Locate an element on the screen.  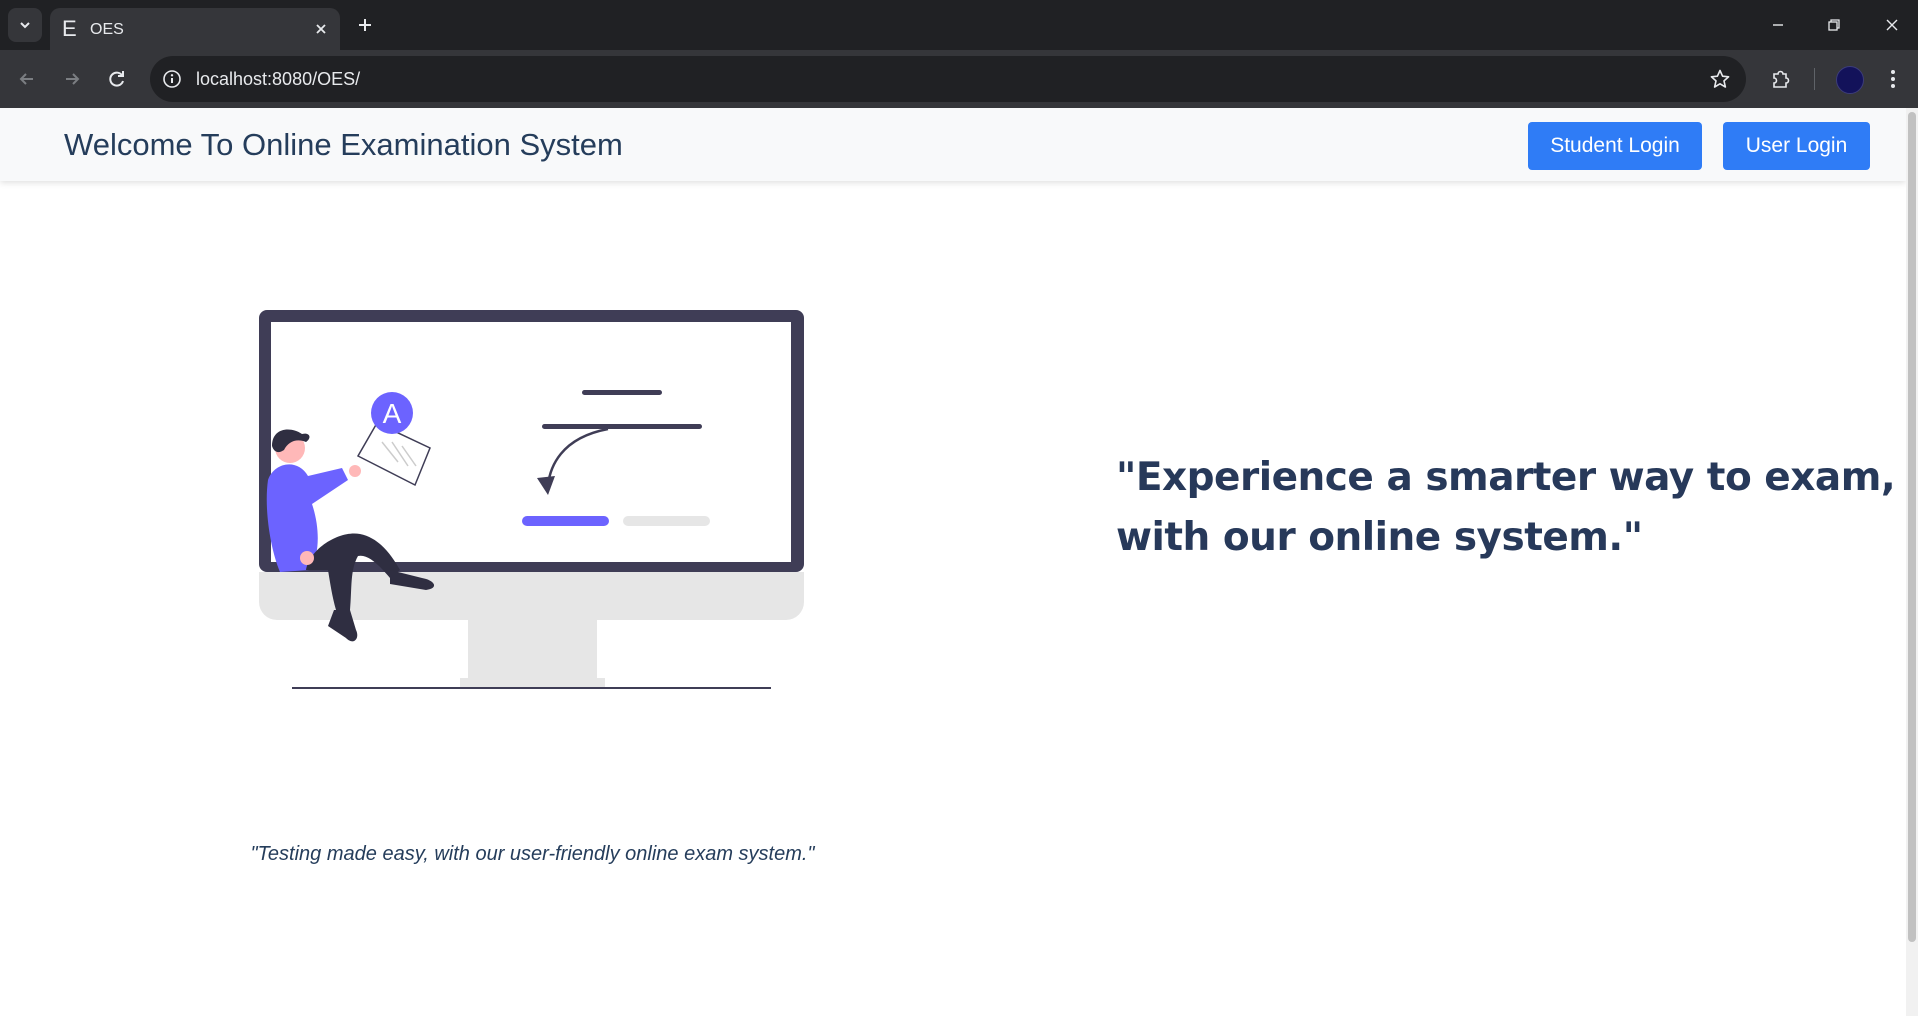
profile-avatar is located at coordinates (1850, 80).